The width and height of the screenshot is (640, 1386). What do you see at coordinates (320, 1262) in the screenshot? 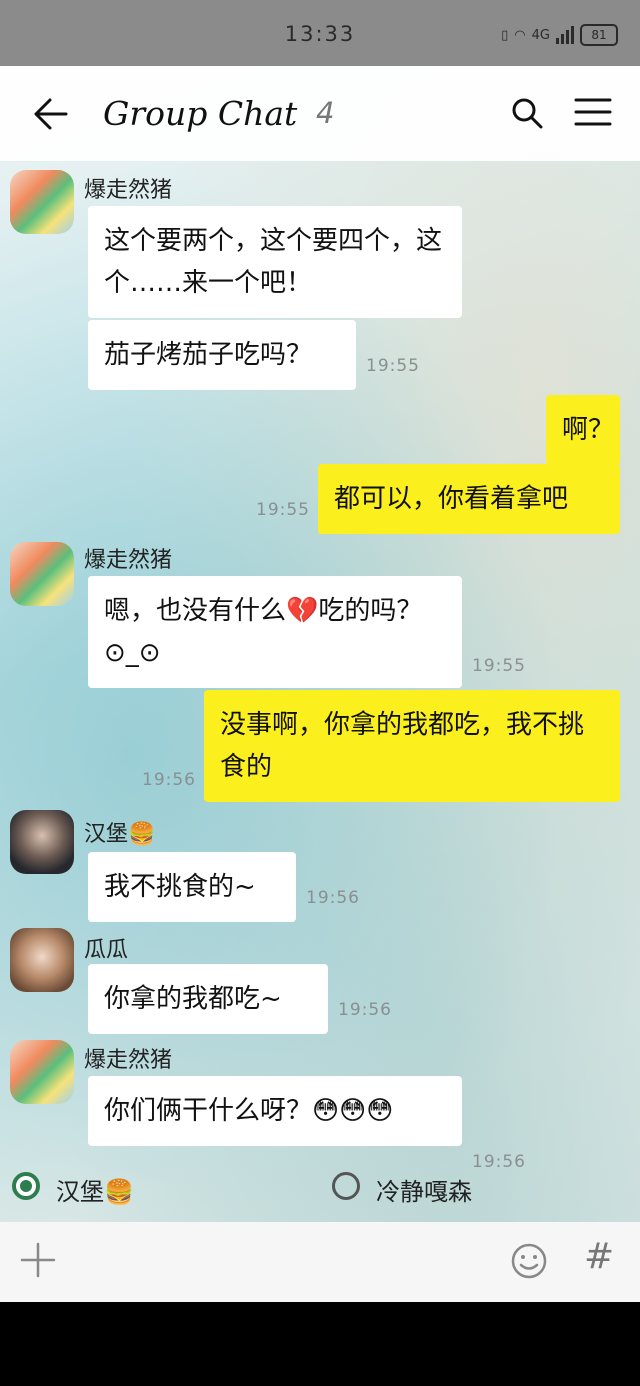
I see `input-bar: #` at bounding box center [320, 1262].